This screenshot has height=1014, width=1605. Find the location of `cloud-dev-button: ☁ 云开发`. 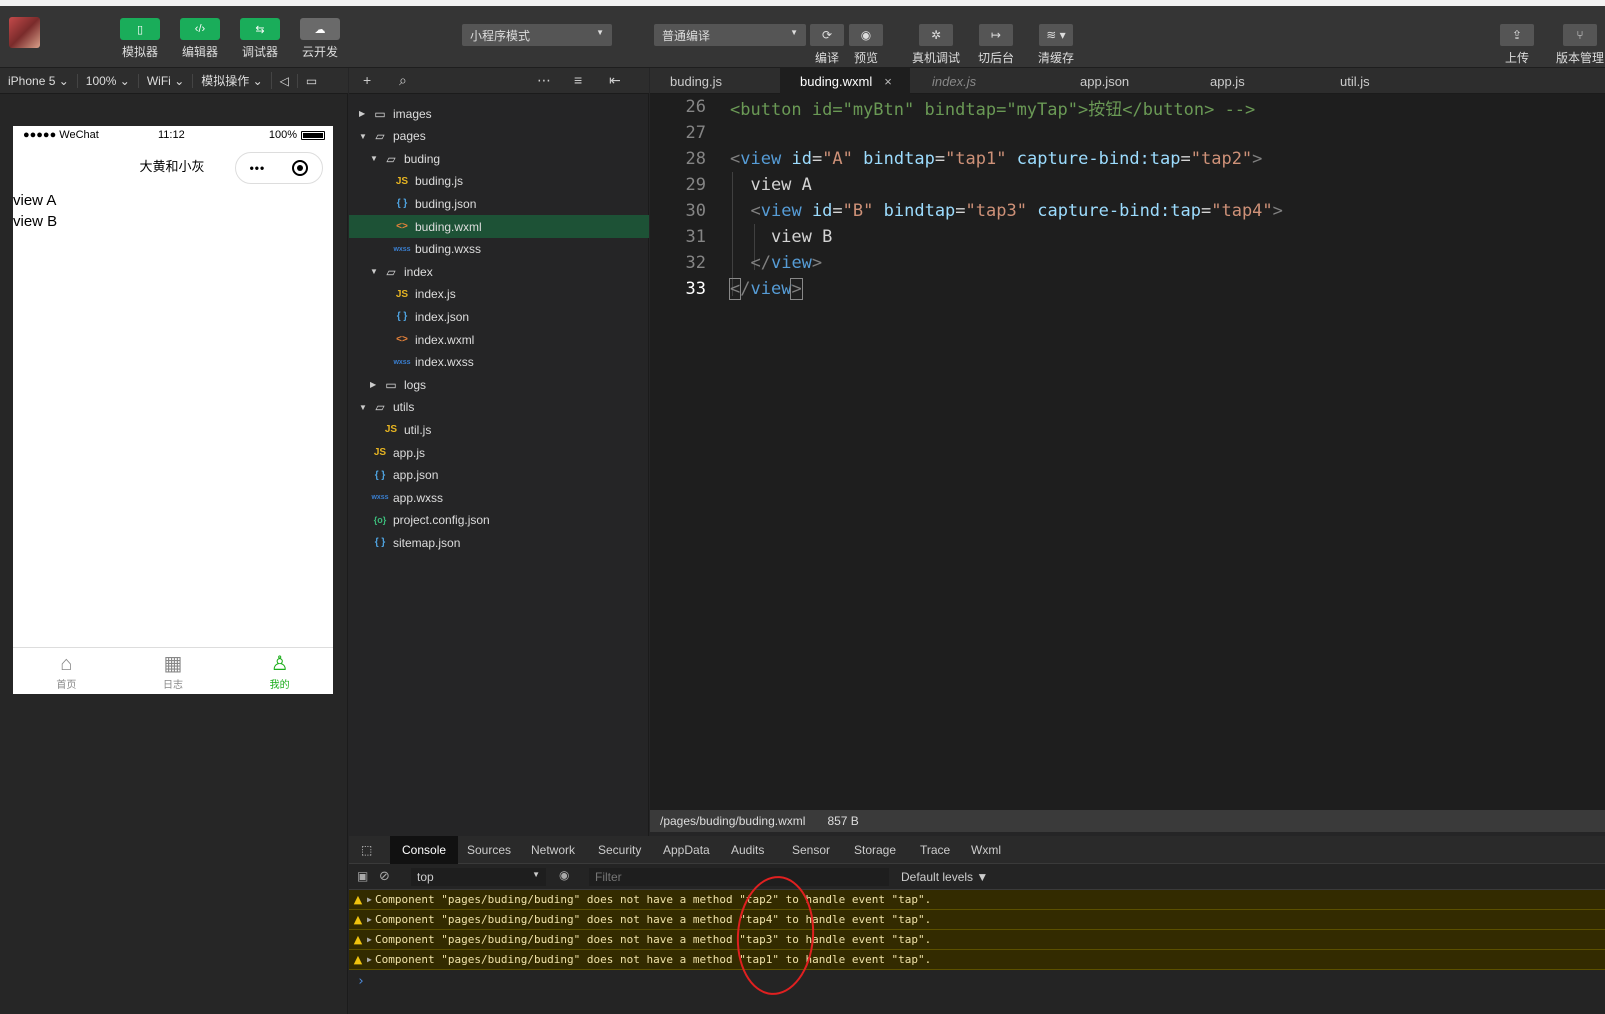

cloud-dev-button: ☁ 云开发 is located at coordinates (320, 39).